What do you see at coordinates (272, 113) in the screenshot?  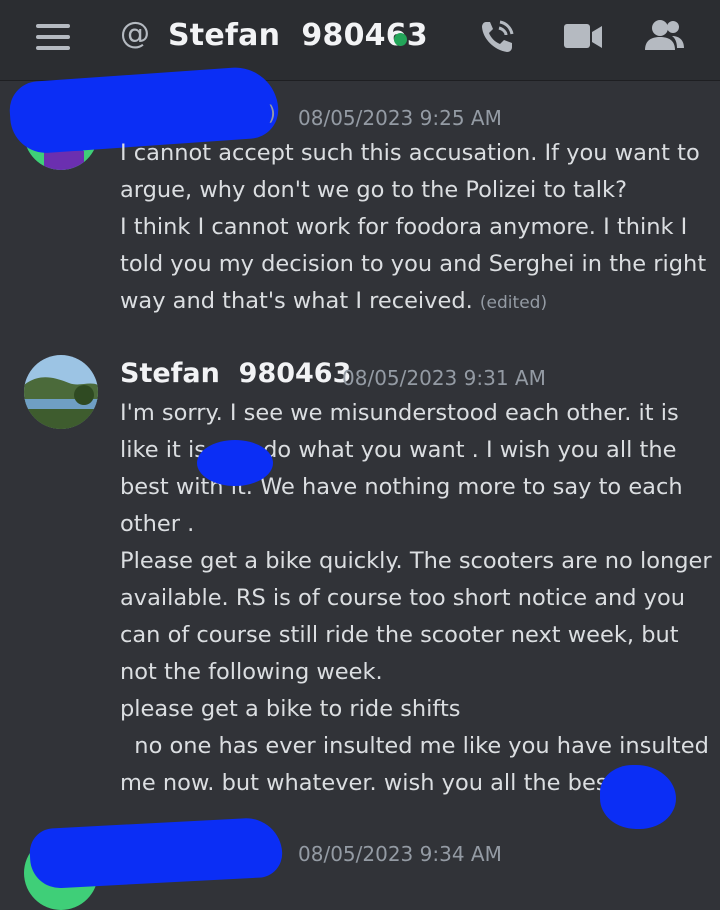 I see `name-fragment: )` at bounding box center [272, 113].